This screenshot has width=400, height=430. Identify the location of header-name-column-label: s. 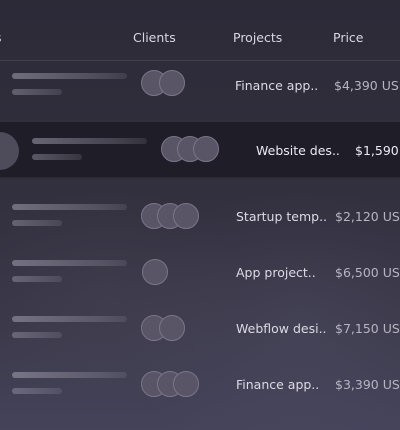
(1, 37).